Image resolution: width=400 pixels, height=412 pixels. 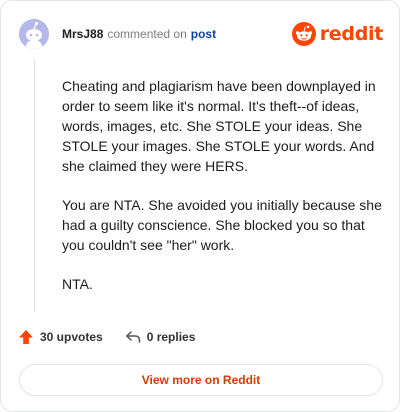 What do you see at coordinates (203, 34) in the screenshot?
I see `post-link: post` at bounding box center [203, 34].